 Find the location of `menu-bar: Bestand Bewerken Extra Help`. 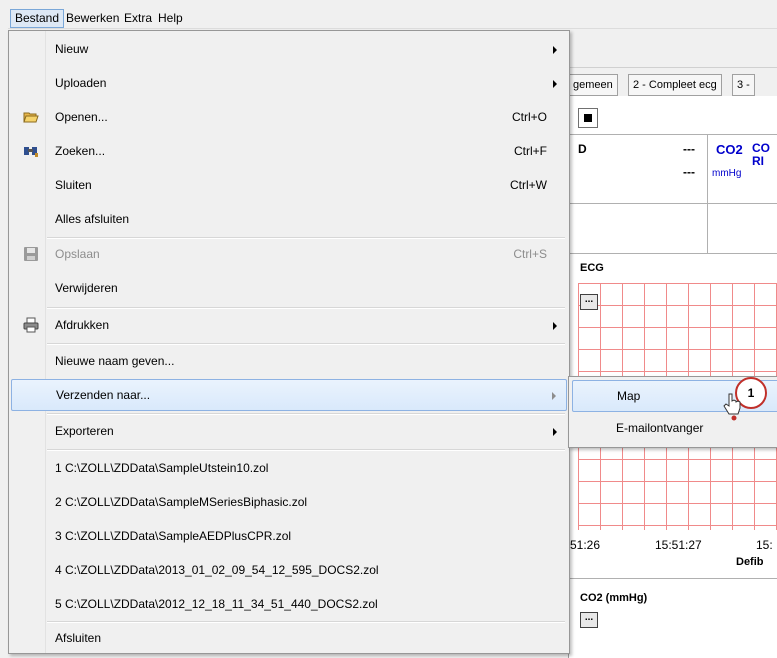

menu-bar: Bestand Bewerken Extra Help is located at coordinates (392, 18).